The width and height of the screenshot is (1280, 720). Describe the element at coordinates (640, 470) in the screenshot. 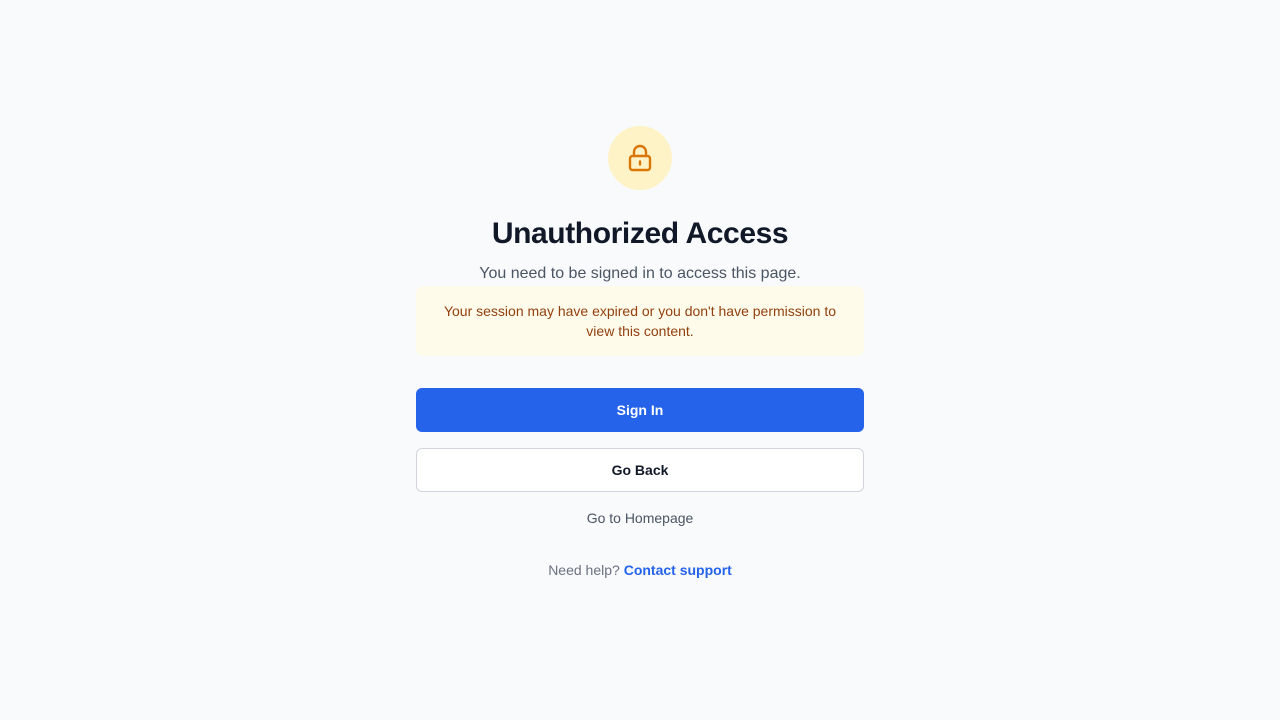

I see `go-back-button: Go Back` at that location.